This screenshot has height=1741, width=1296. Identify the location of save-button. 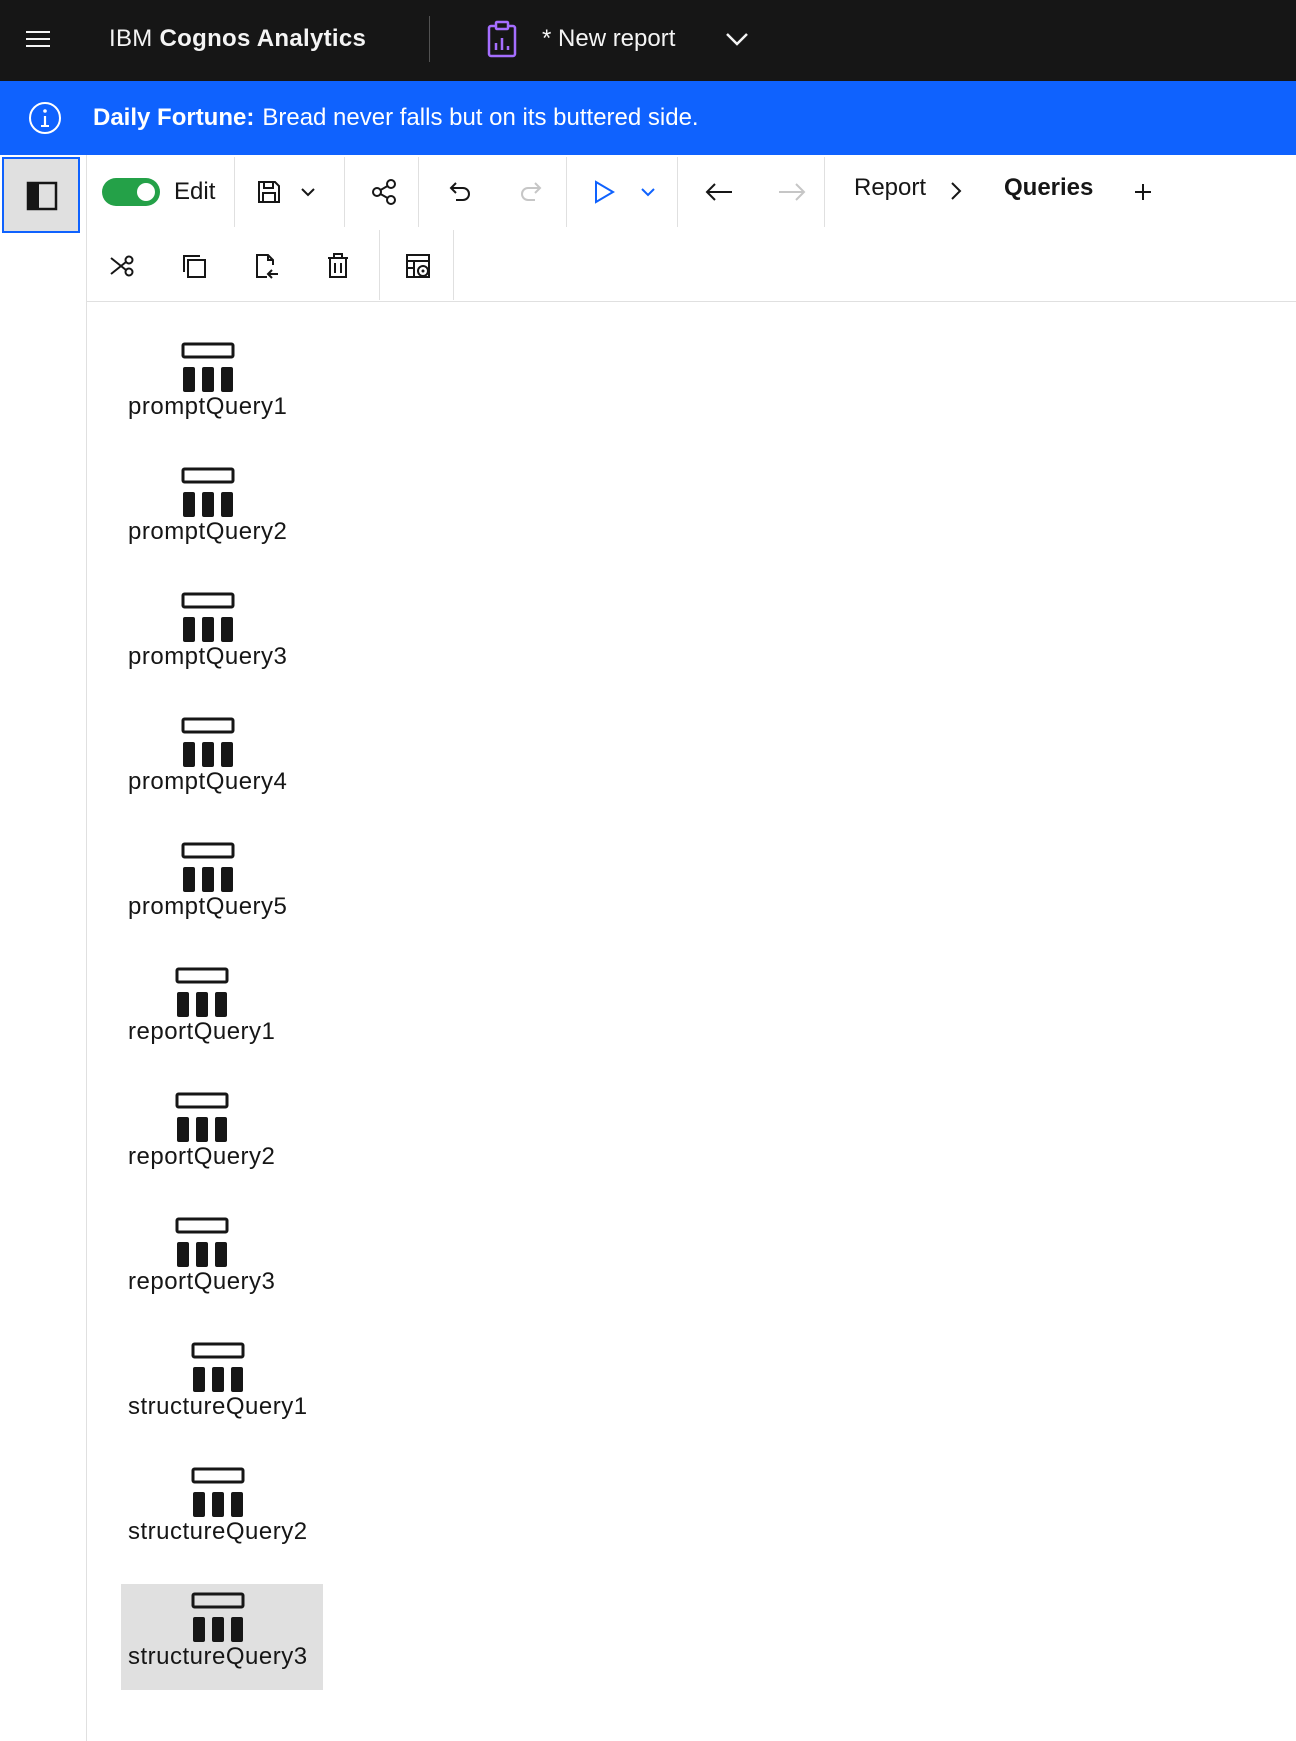
(269, 192).